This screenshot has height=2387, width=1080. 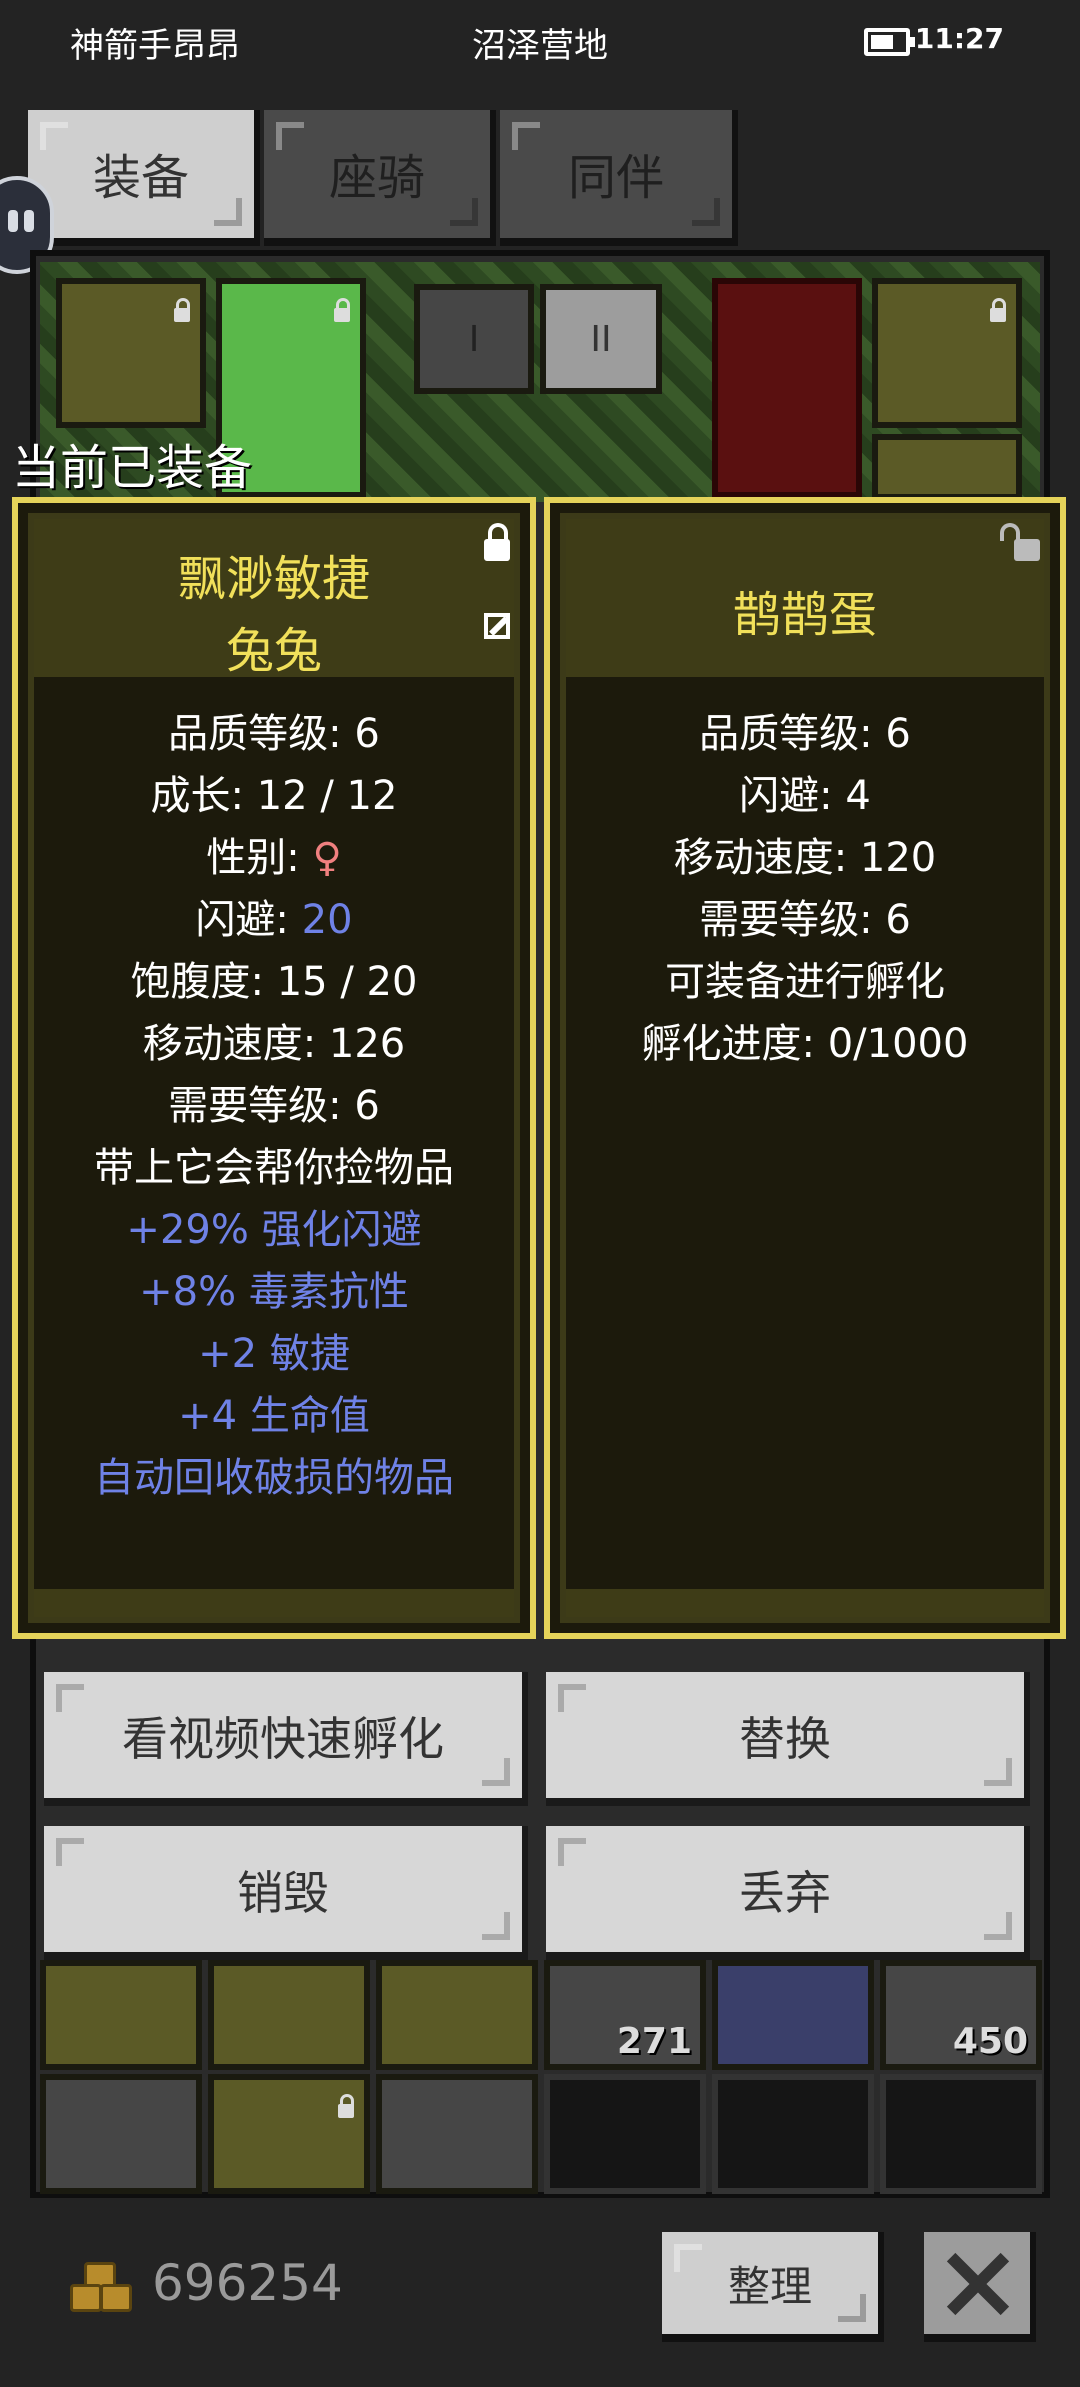 I want to click on gender-label: 性别:, so click(x=259, y=858).